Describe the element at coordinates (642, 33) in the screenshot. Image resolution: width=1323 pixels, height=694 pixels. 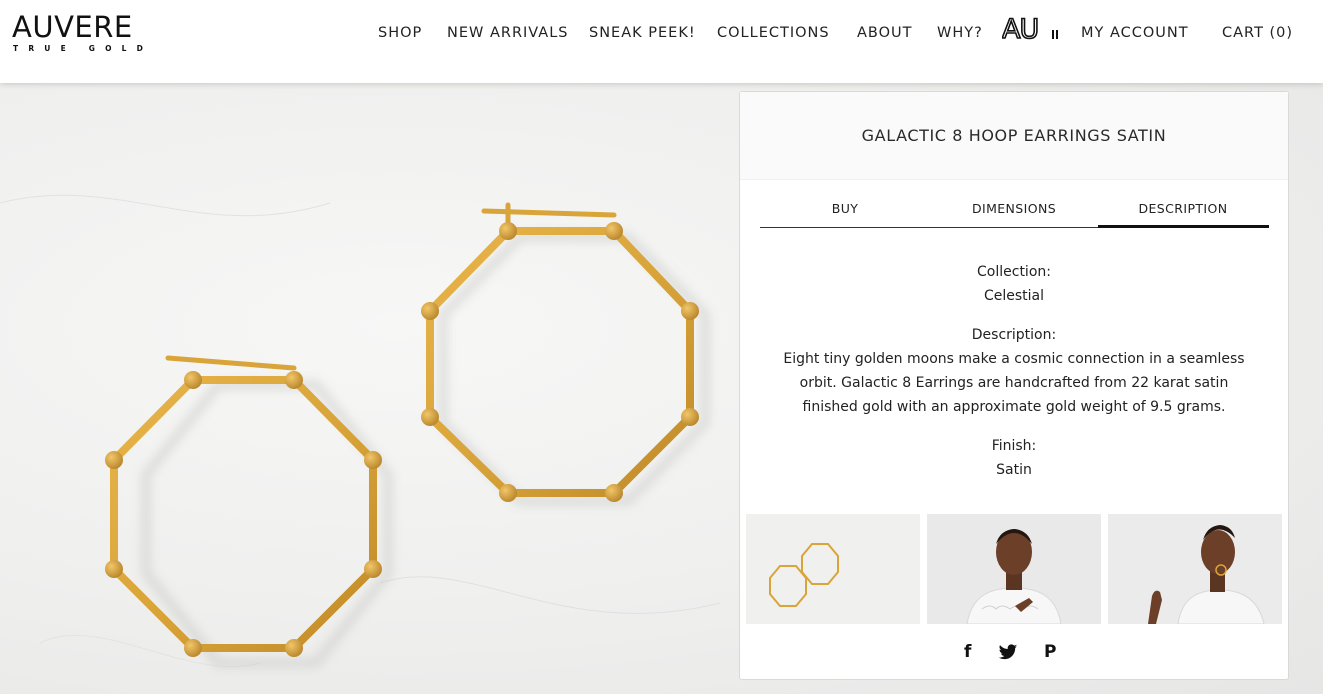
I see `nav-sneak-peek: SNEAK PEEK!` at that location.